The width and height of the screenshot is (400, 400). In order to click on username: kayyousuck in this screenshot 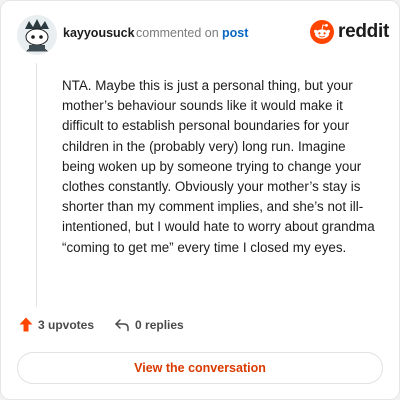, I will do `click(99, 33)`.